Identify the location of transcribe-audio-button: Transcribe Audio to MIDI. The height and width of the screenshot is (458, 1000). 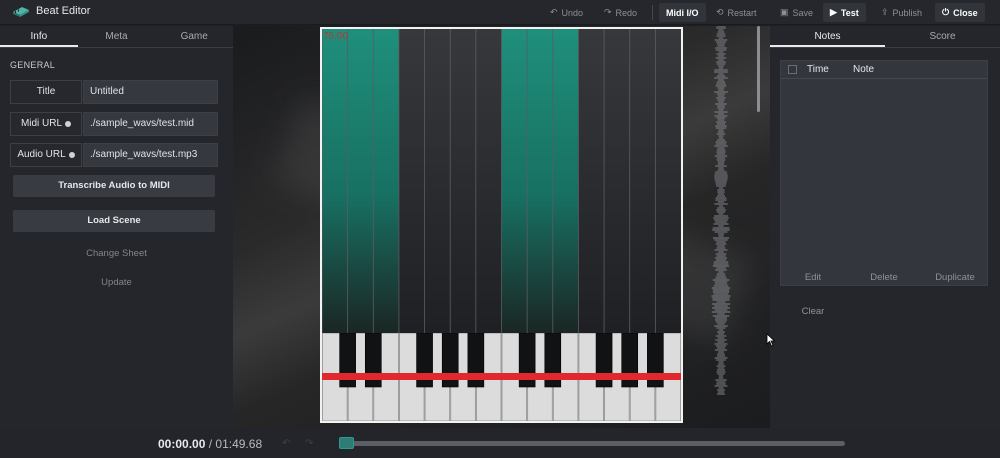
(114, 186).